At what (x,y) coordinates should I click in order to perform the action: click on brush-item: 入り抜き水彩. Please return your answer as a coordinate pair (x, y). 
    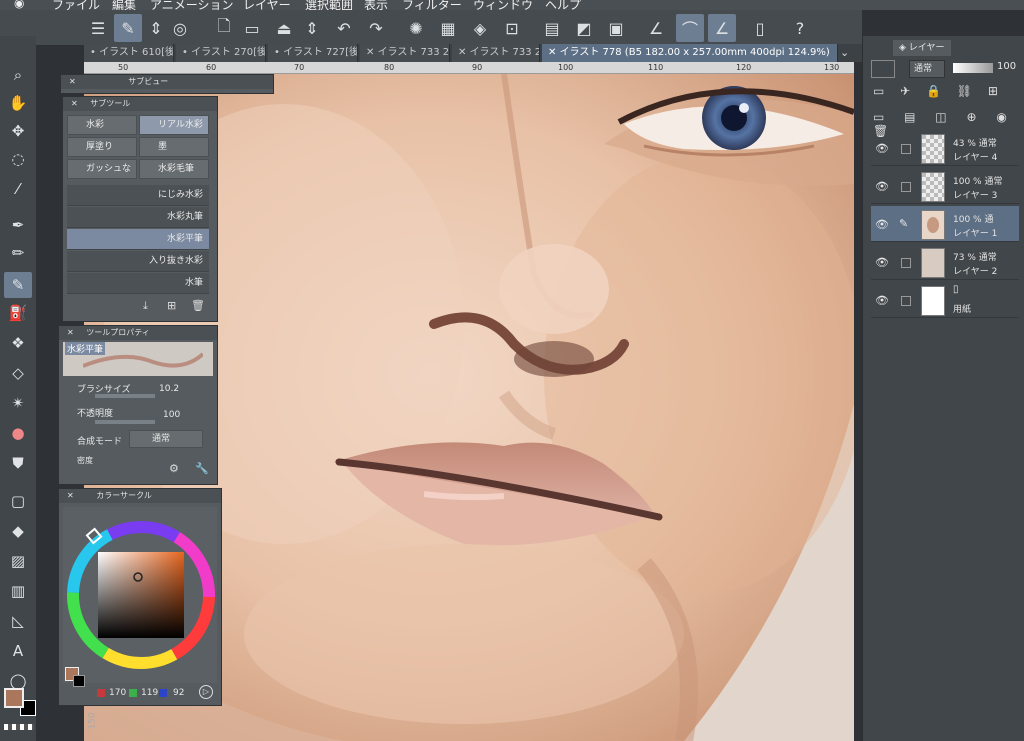
    Looking at the image, I should click on (138, 261).